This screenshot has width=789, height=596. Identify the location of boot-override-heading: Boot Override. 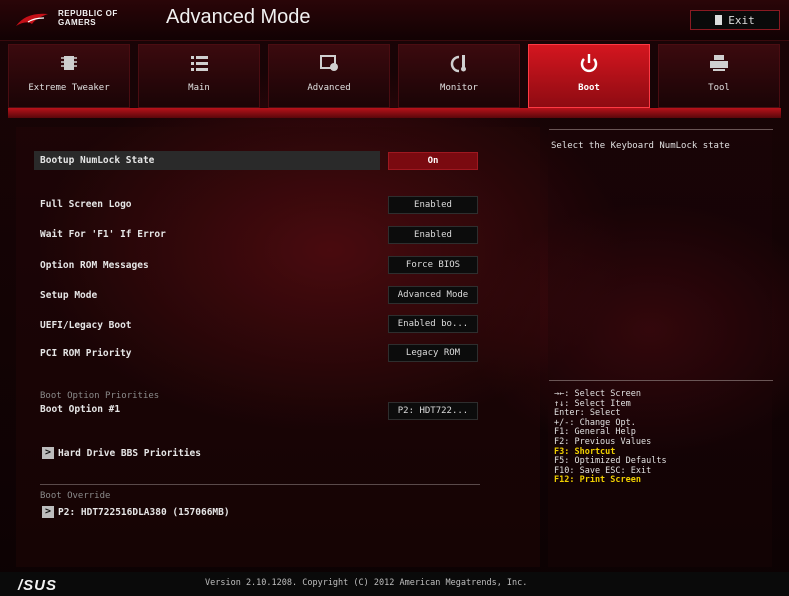
(75, 496).